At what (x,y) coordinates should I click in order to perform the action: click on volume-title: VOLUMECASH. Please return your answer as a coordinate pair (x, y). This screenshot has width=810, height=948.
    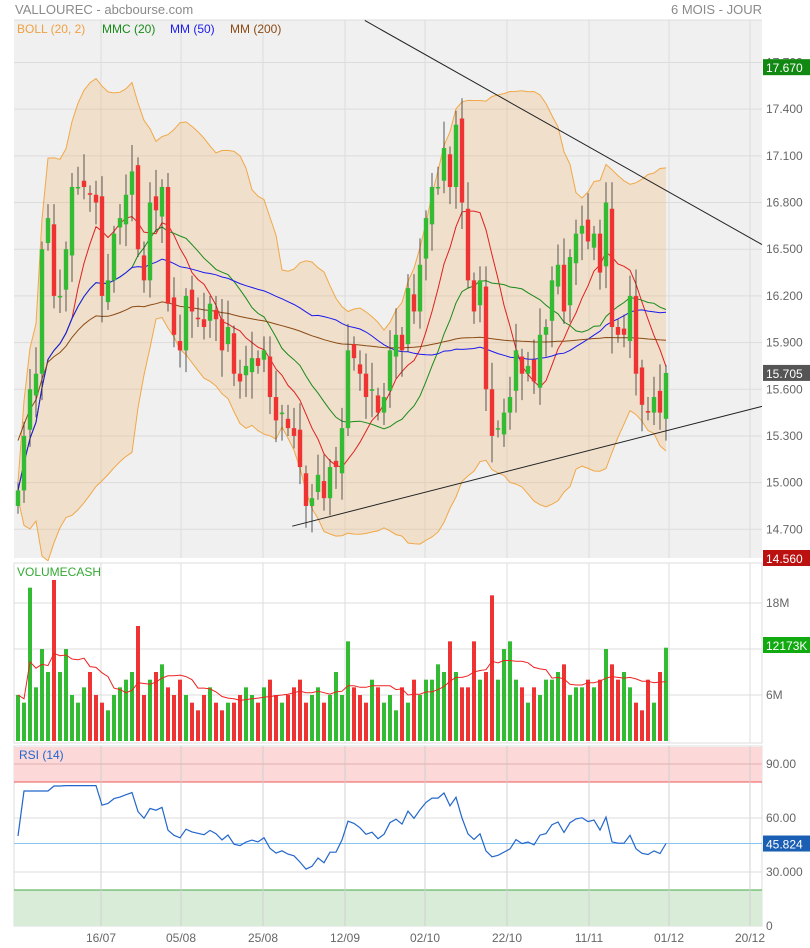
    Looking at the image, I should click on (59, 572).